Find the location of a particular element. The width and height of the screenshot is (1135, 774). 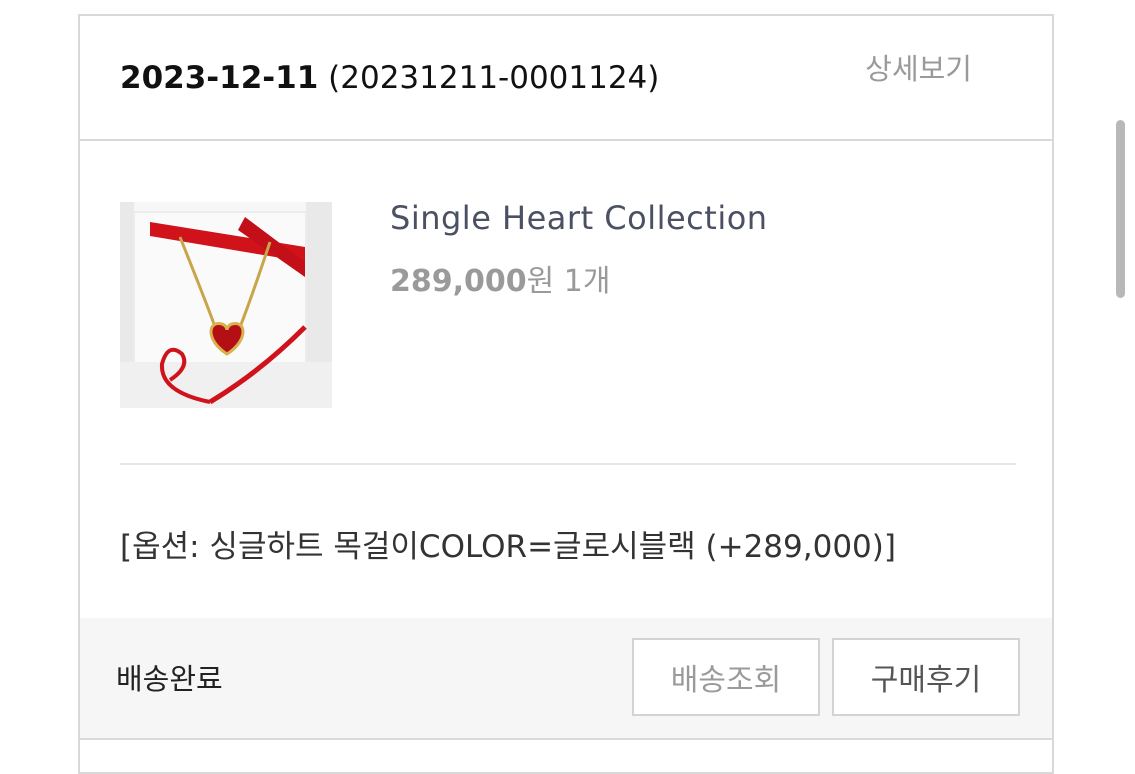

product-image is located at coordinates (226, 305).